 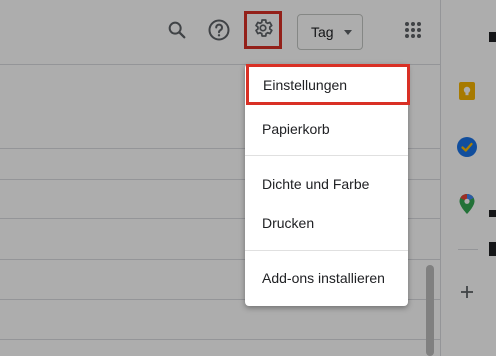 I want to click on view-selector: Tag, so click(x=330, y=32).